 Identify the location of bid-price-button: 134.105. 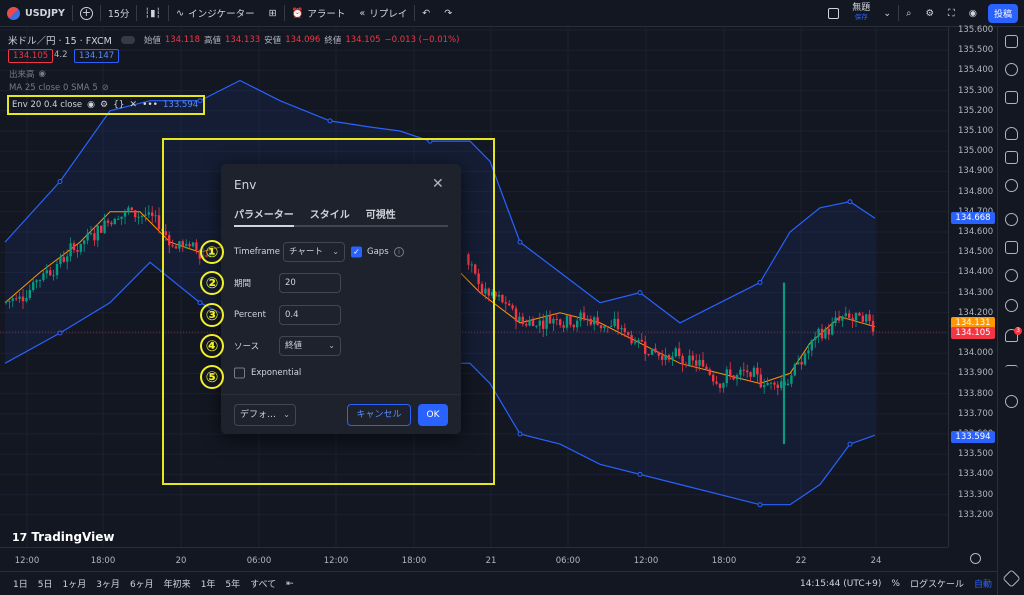
(31, 56).